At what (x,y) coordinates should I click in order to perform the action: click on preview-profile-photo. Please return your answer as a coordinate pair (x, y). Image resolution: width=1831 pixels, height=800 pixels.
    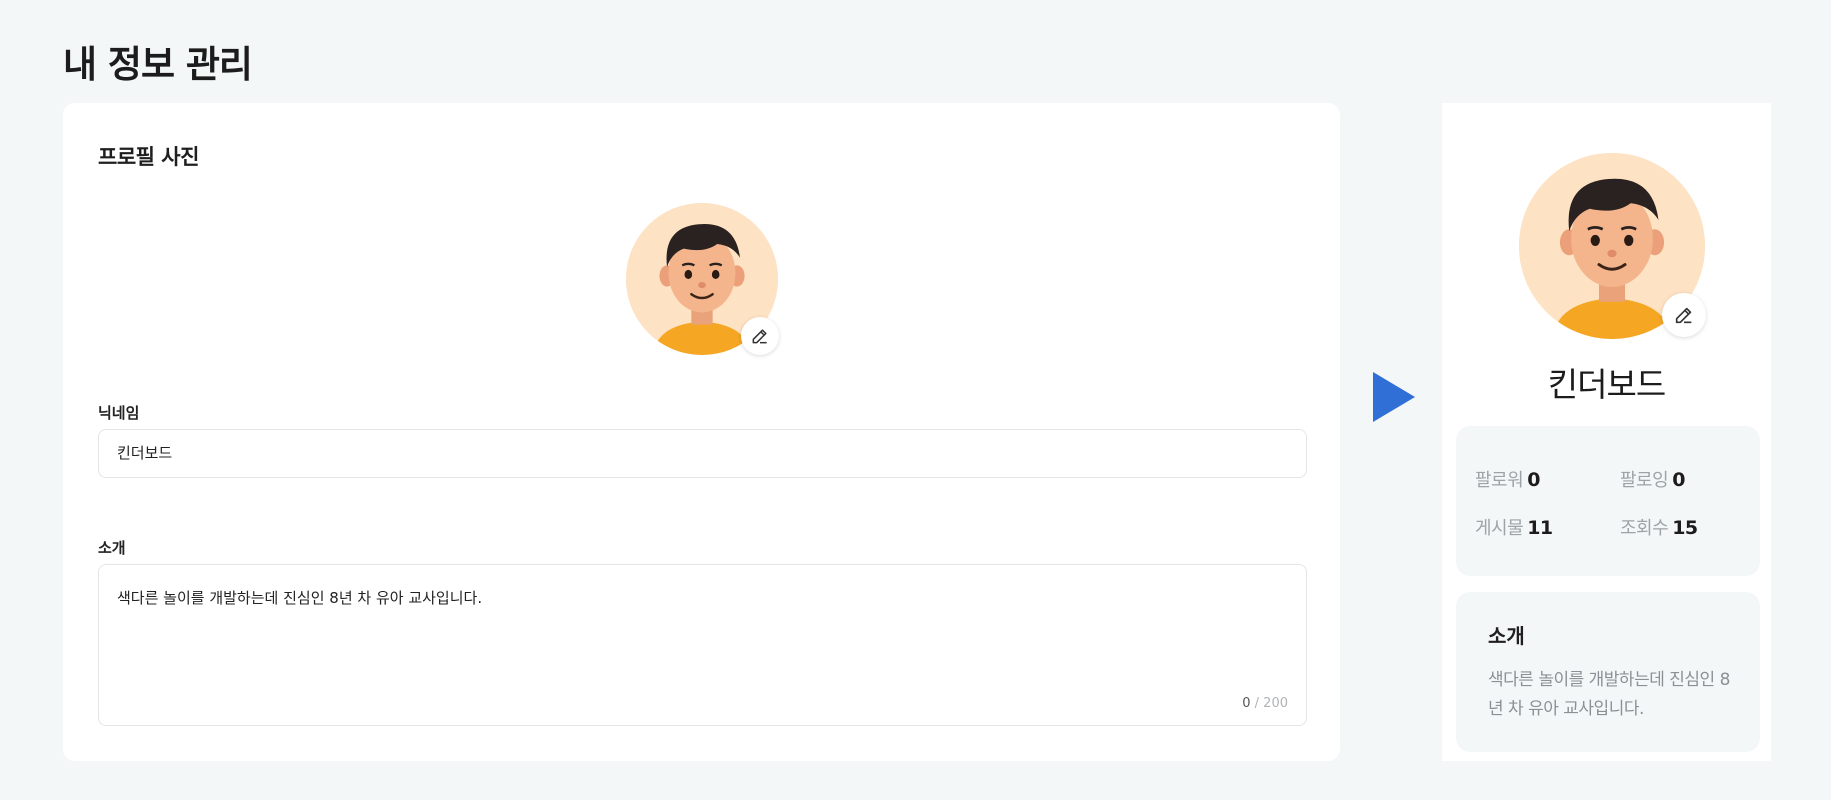
    Looking at the image, I should click on (1612, 246).